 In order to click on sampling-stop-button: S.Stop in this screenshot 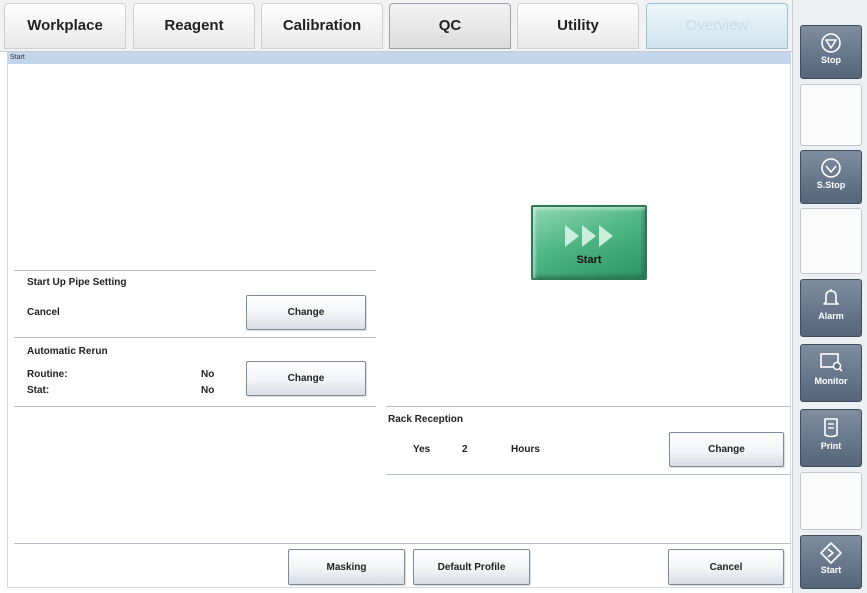, I will do `click(831, 177)`.